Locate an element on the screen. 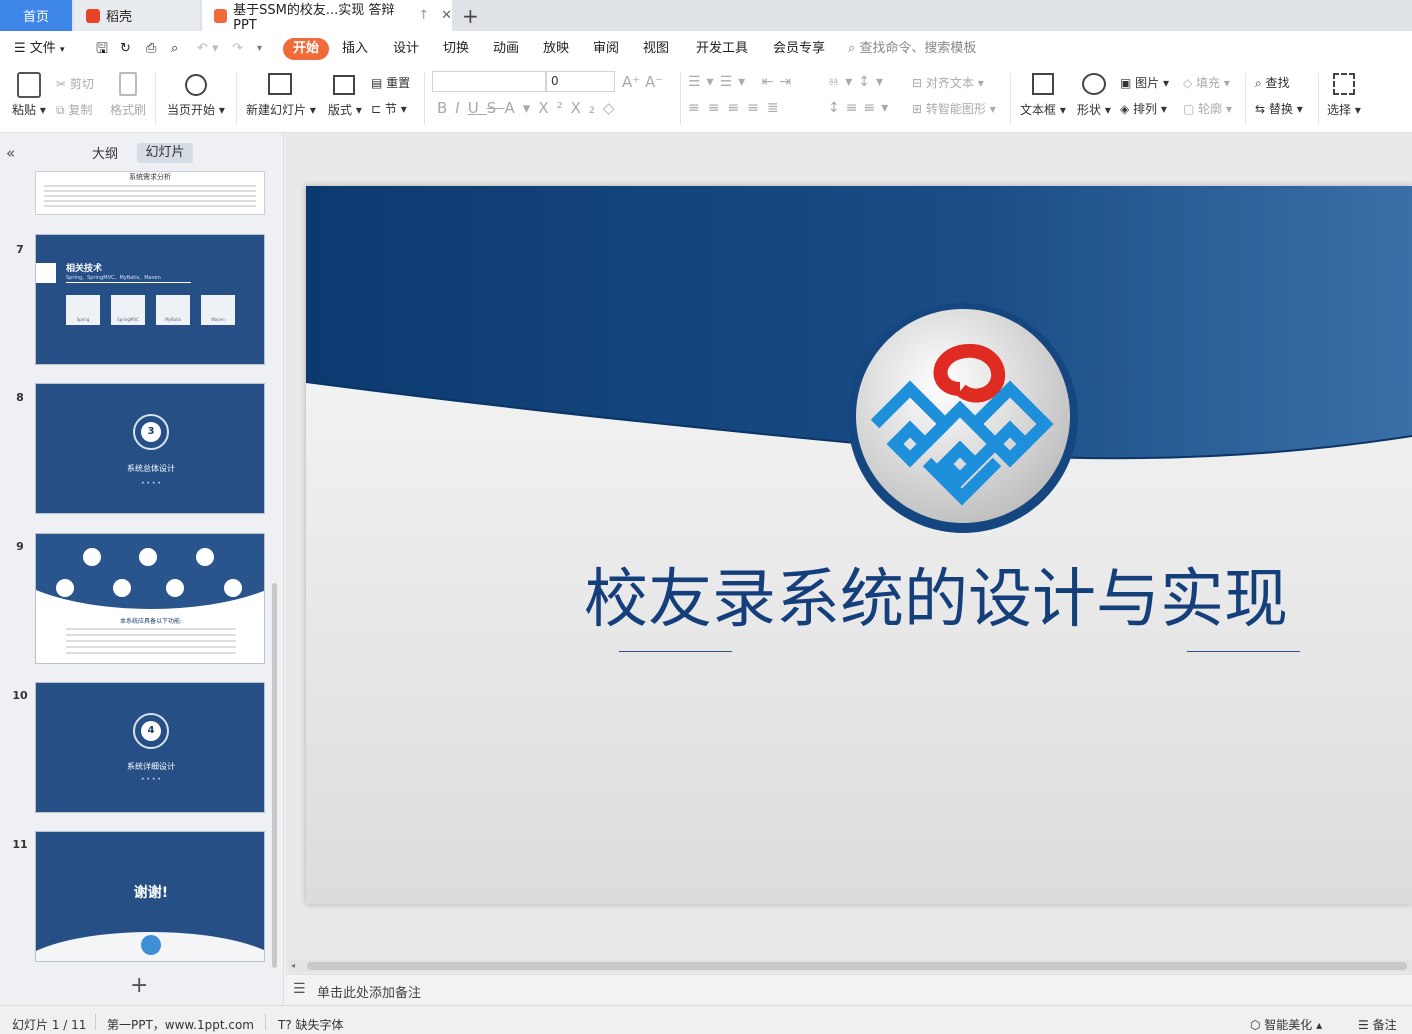 The width and height of the screenshot is (1412, 1034). slide-number: 7 is located at coordinates (20, 249).